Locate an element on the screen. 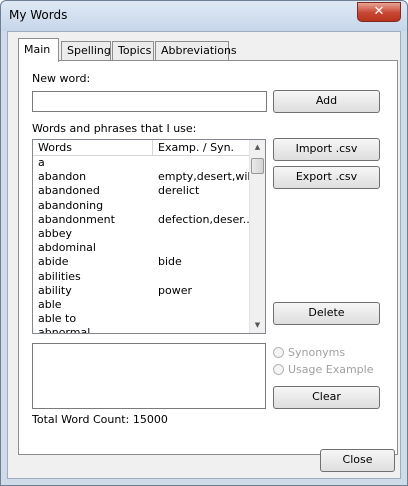  list-item-example: power is located at coordinates (175, 290).